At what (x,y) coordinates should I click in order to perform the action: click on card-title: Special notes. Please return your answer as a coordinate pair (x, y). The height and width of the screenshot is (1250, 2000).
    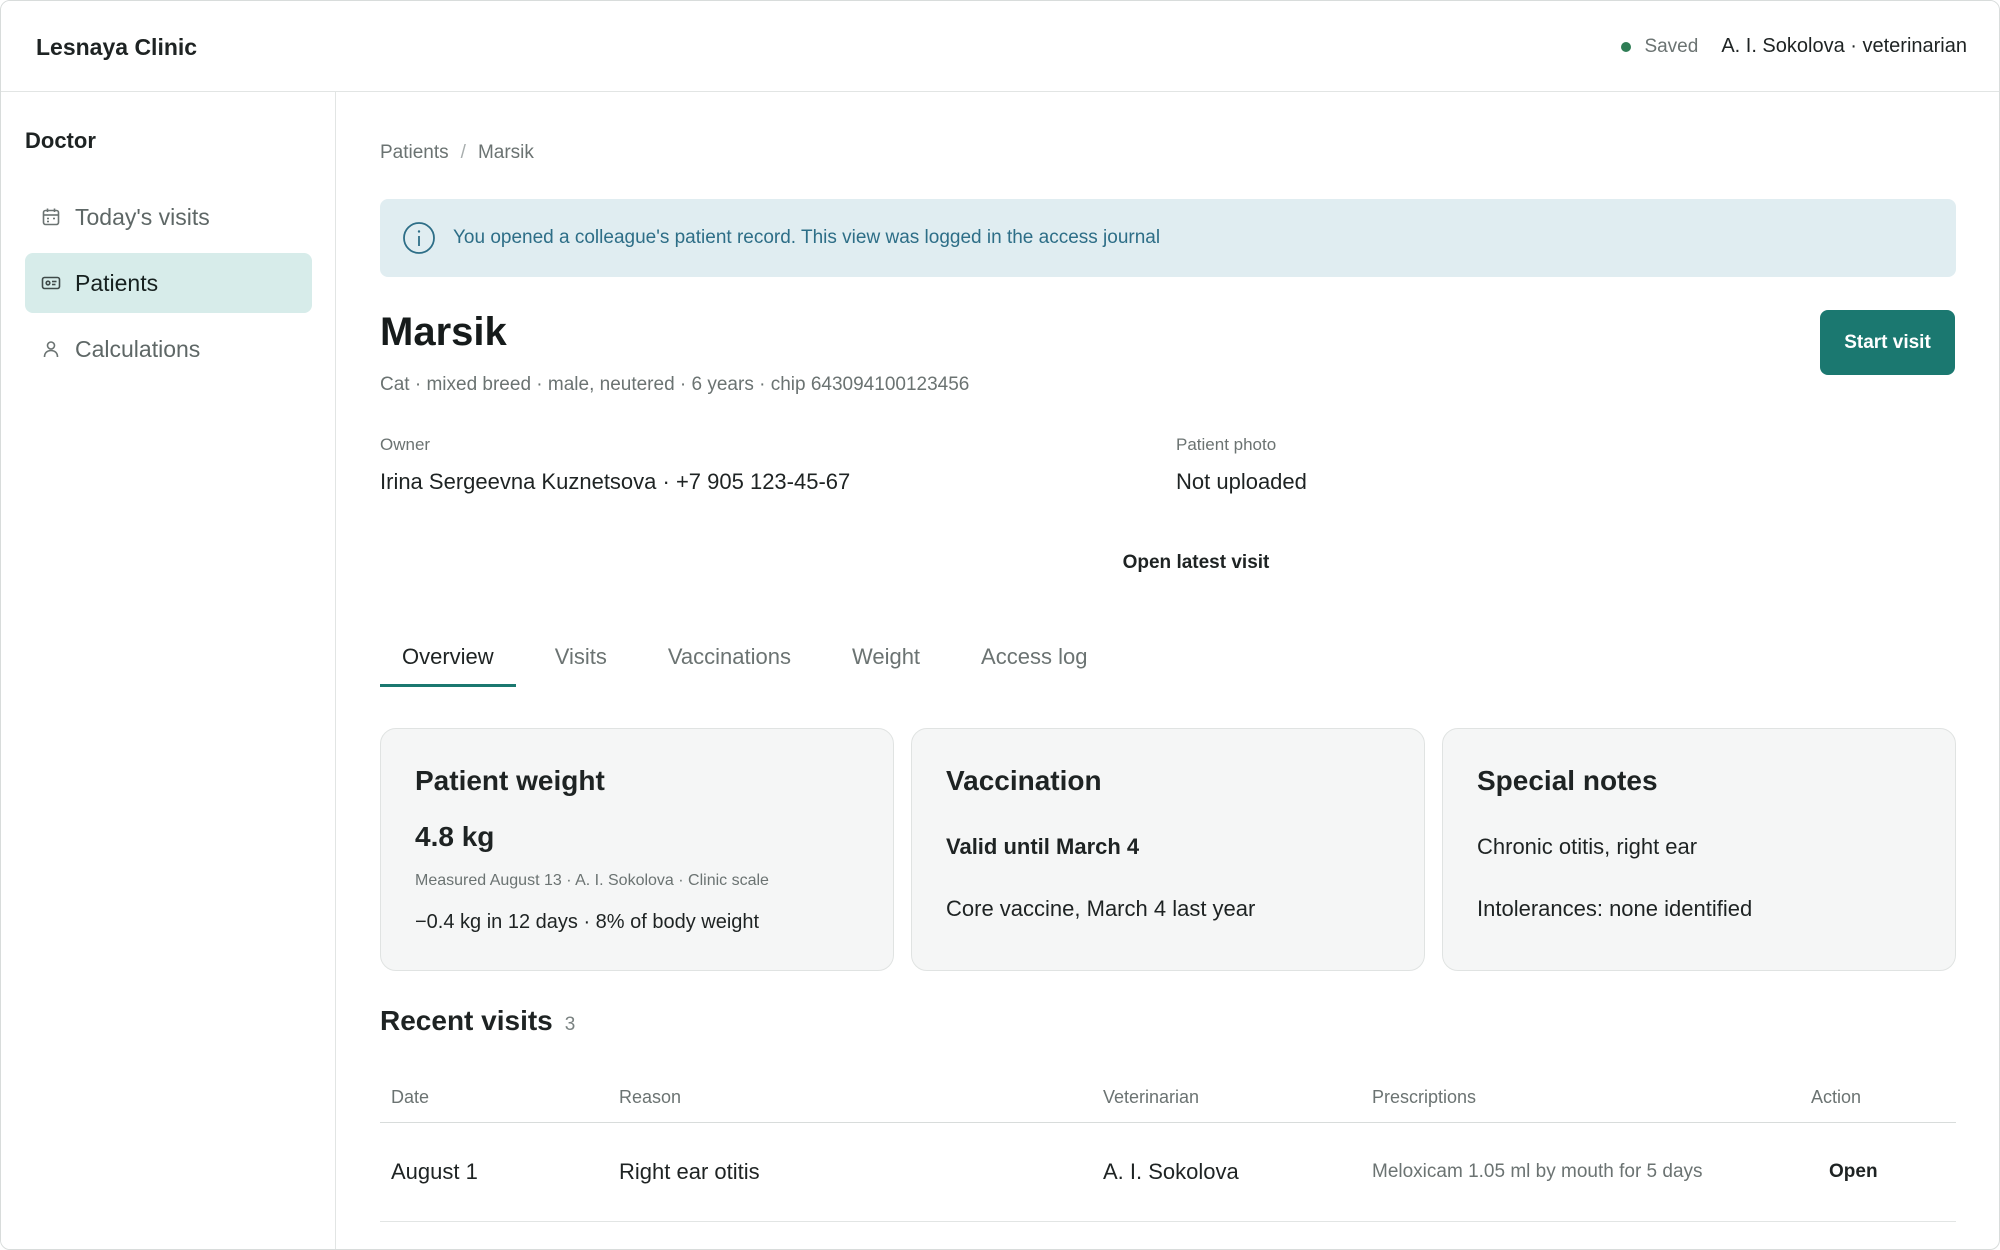
    Looking at the image, I should click on (1567, 780).